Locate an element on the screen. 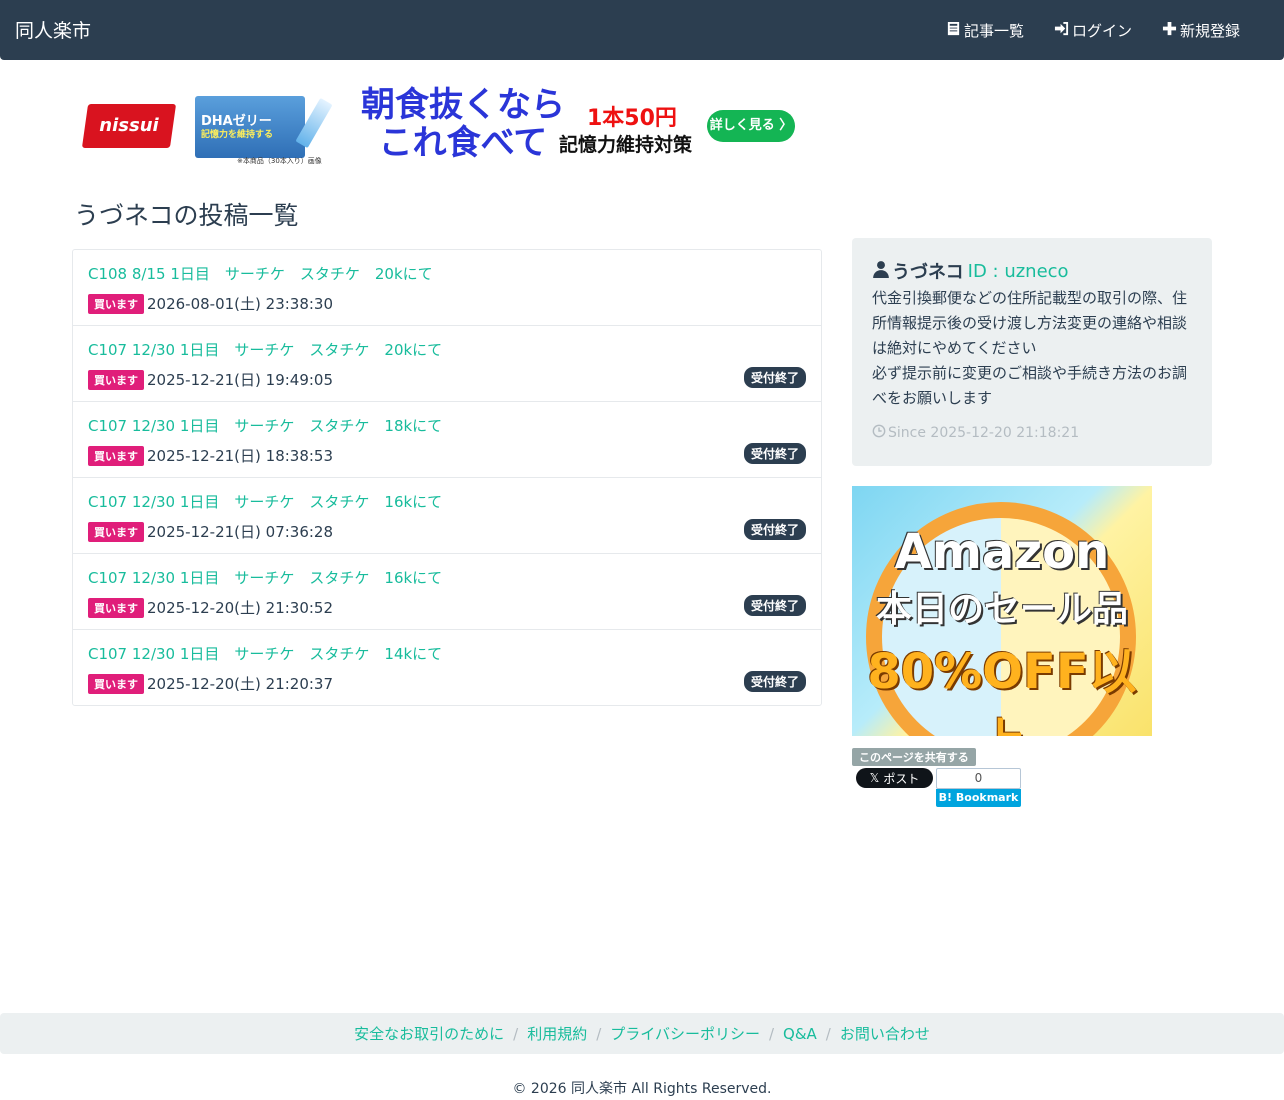 The width and height of the screenshot is (1284, 1100). footer-link: 安全なお取引のために is located at coordinates (429, 1033).